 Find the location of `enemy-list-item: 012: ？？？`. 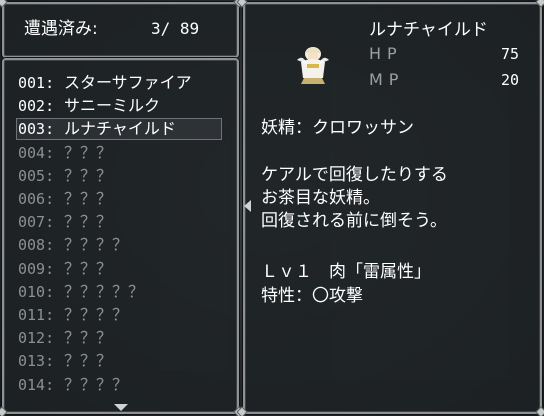

enemy-list-item: 012: ？？？ is located at coordinates (65, 338).